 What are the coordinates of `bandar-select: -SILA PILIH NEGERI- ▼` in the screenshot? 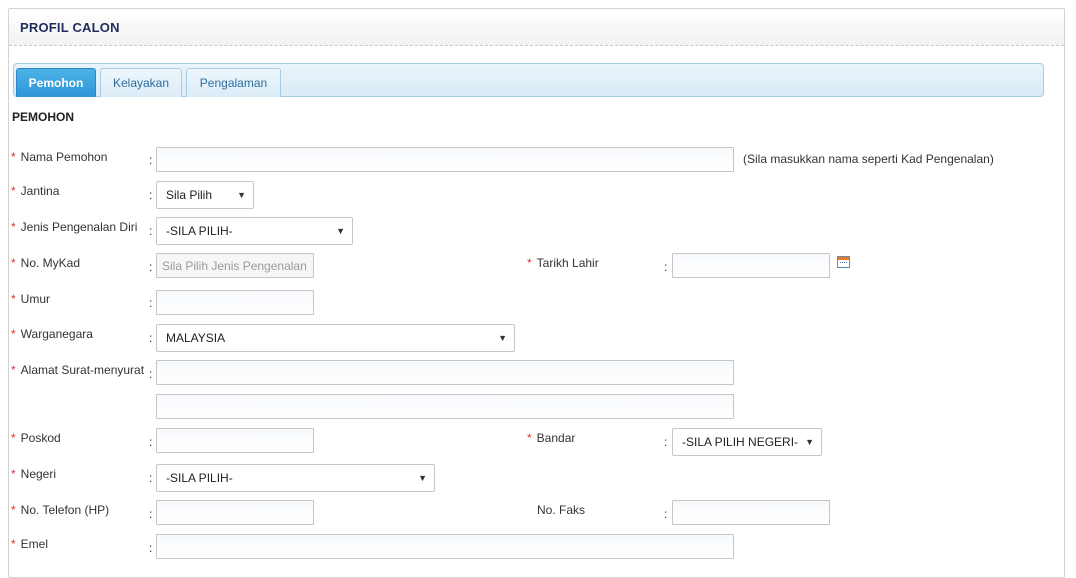 It's located at (747, 442).